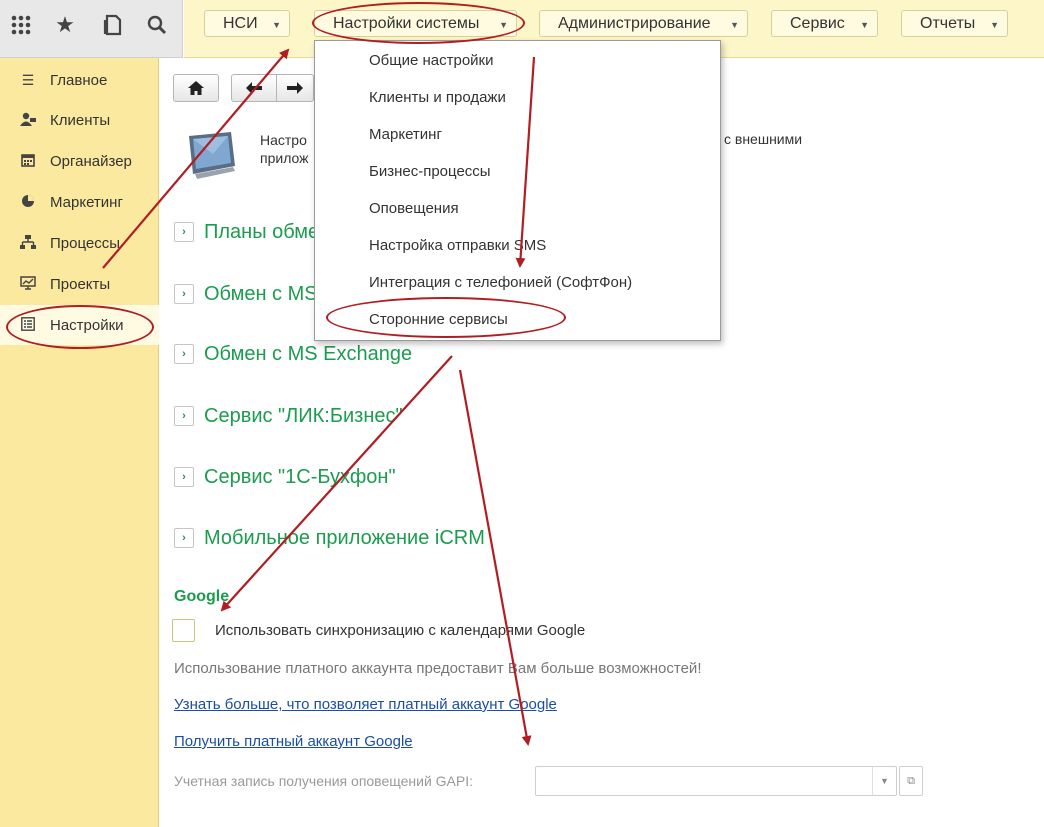 Image resolution: width=1044 pixels, height=827 pixels. Describe the element at coordinates (303, 415) in the screenshot. I see `group-title: Сервис "ЛИК:Бизнес"` at that location.